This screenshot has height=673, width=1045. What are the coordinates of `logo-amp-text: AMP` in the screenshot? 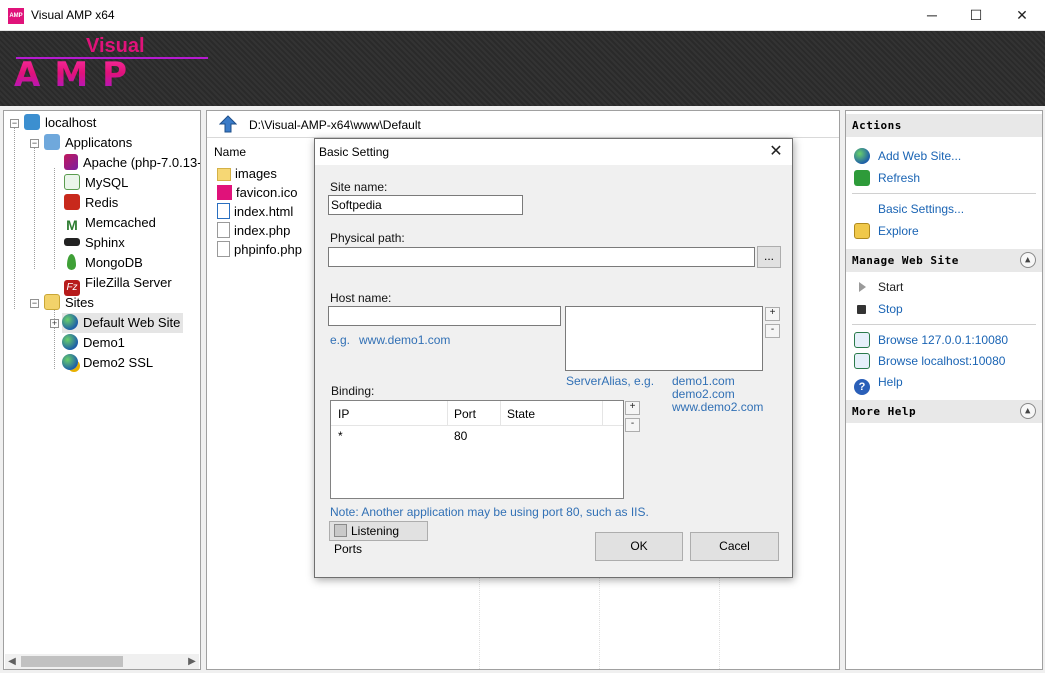 It's located at (78, 75).